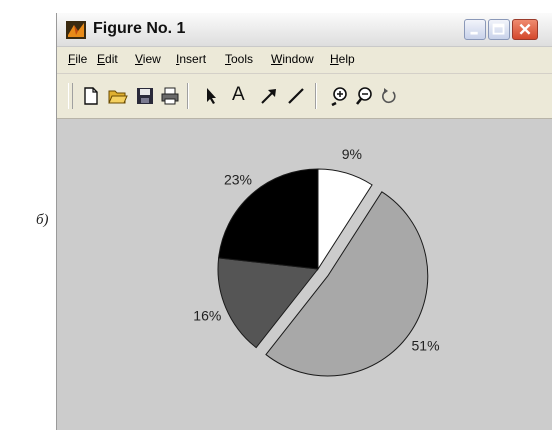  Describe the element at coordinates (352, 154) in the screenshot. I see `pie-slice-label: 9%` at that location.